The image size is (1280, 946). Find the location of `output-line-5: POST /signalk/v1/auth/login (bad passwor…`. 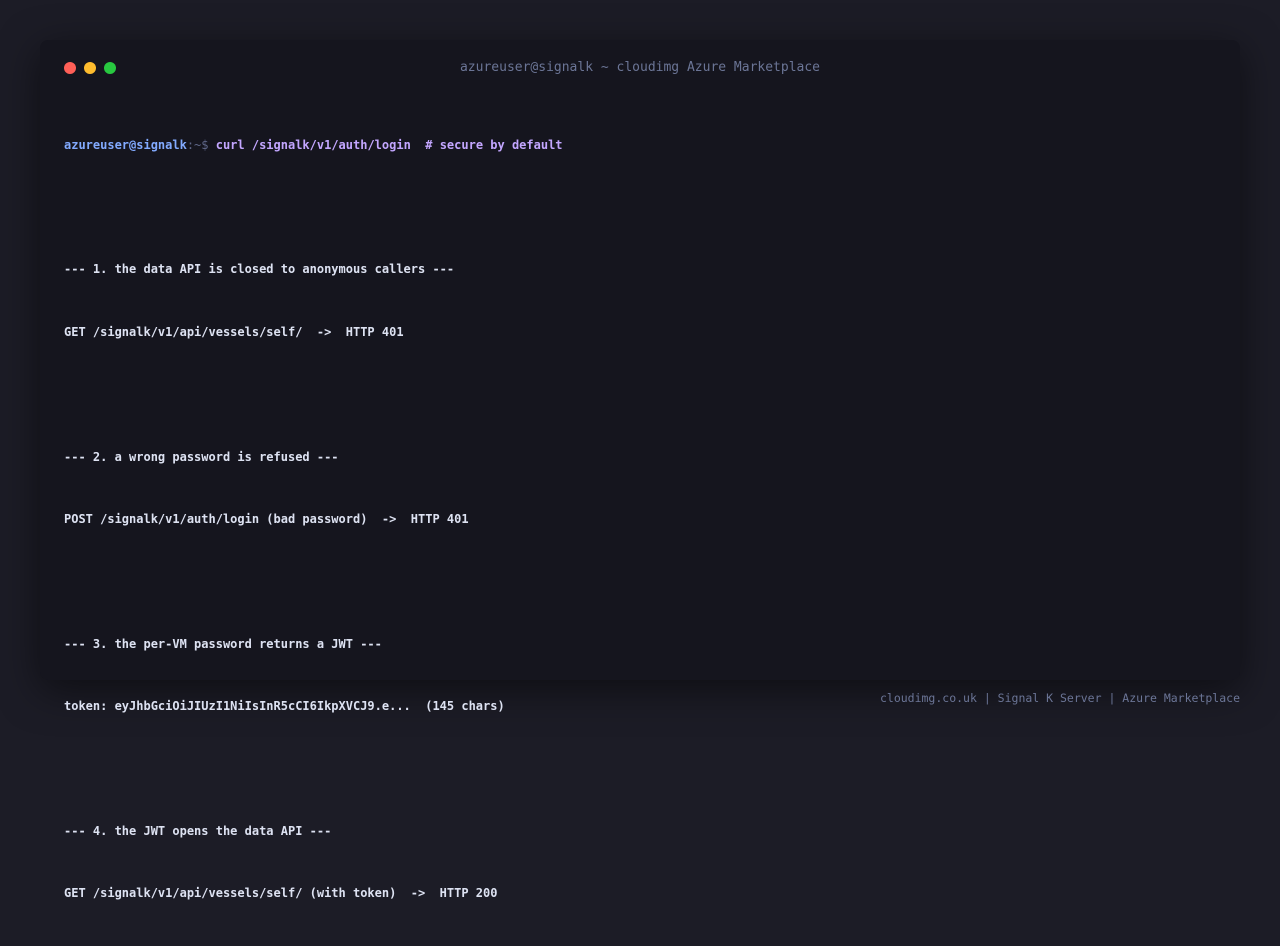

output-line-5: POST /signalk/v1/auth/login (bad passwor… is located at coordinates (266, 518).